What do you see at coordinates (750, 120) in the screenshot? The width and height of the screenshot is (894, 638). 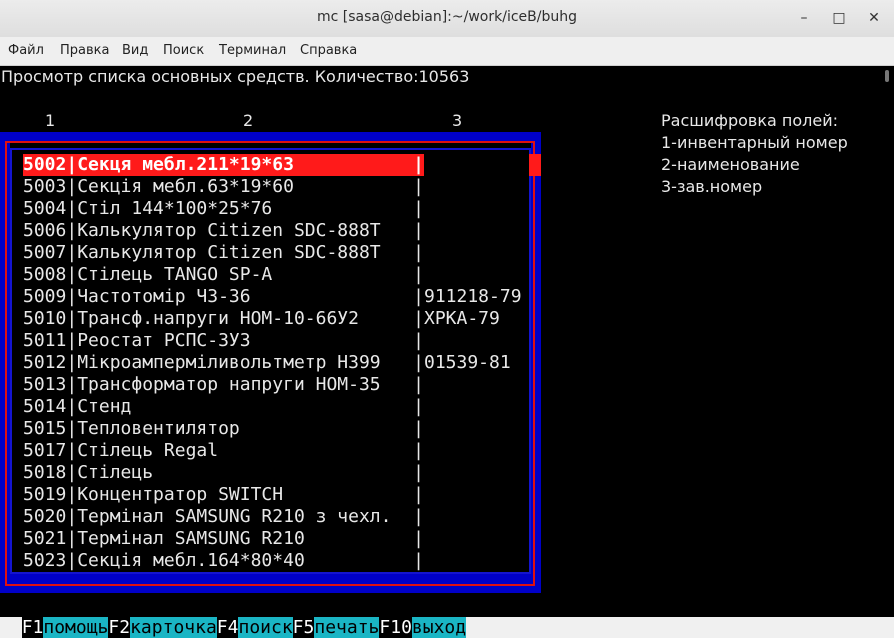 I see `legend-title: Расшифровка полей:` at bounding box center [750, 120].